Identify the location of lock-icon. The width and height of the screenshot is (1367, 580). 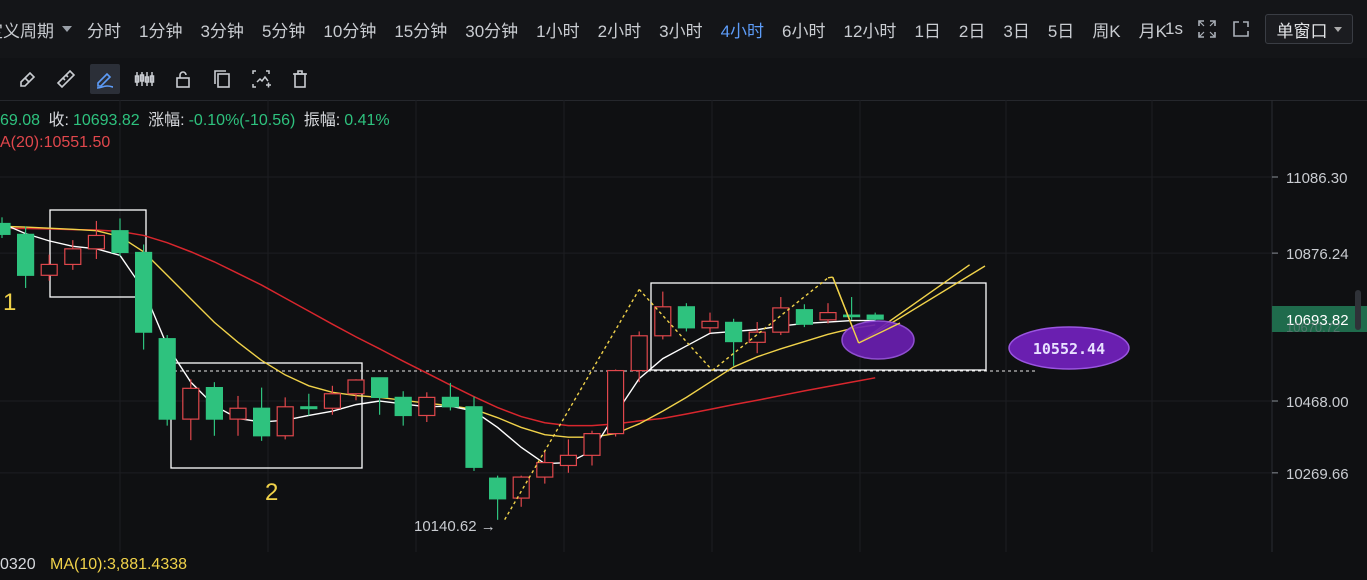
(183, 79).